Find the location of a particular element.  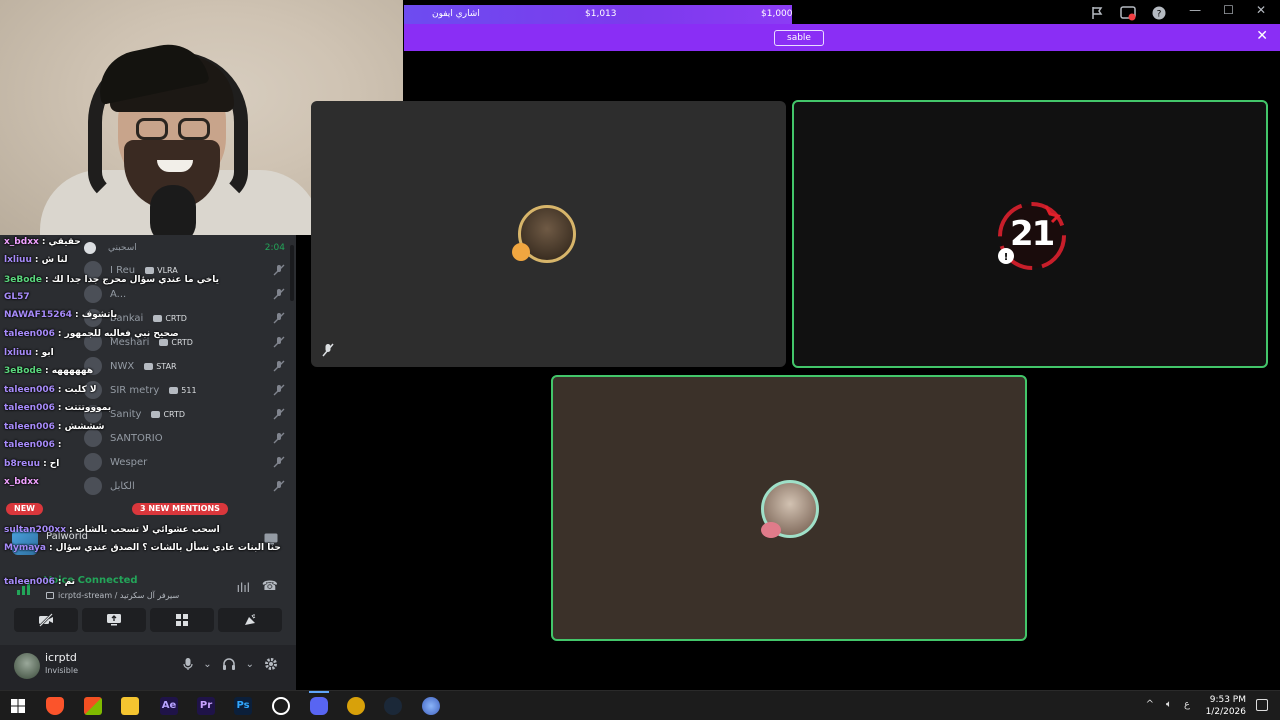

member-tag-badge: CRTD is located at coordinates (168, 414).